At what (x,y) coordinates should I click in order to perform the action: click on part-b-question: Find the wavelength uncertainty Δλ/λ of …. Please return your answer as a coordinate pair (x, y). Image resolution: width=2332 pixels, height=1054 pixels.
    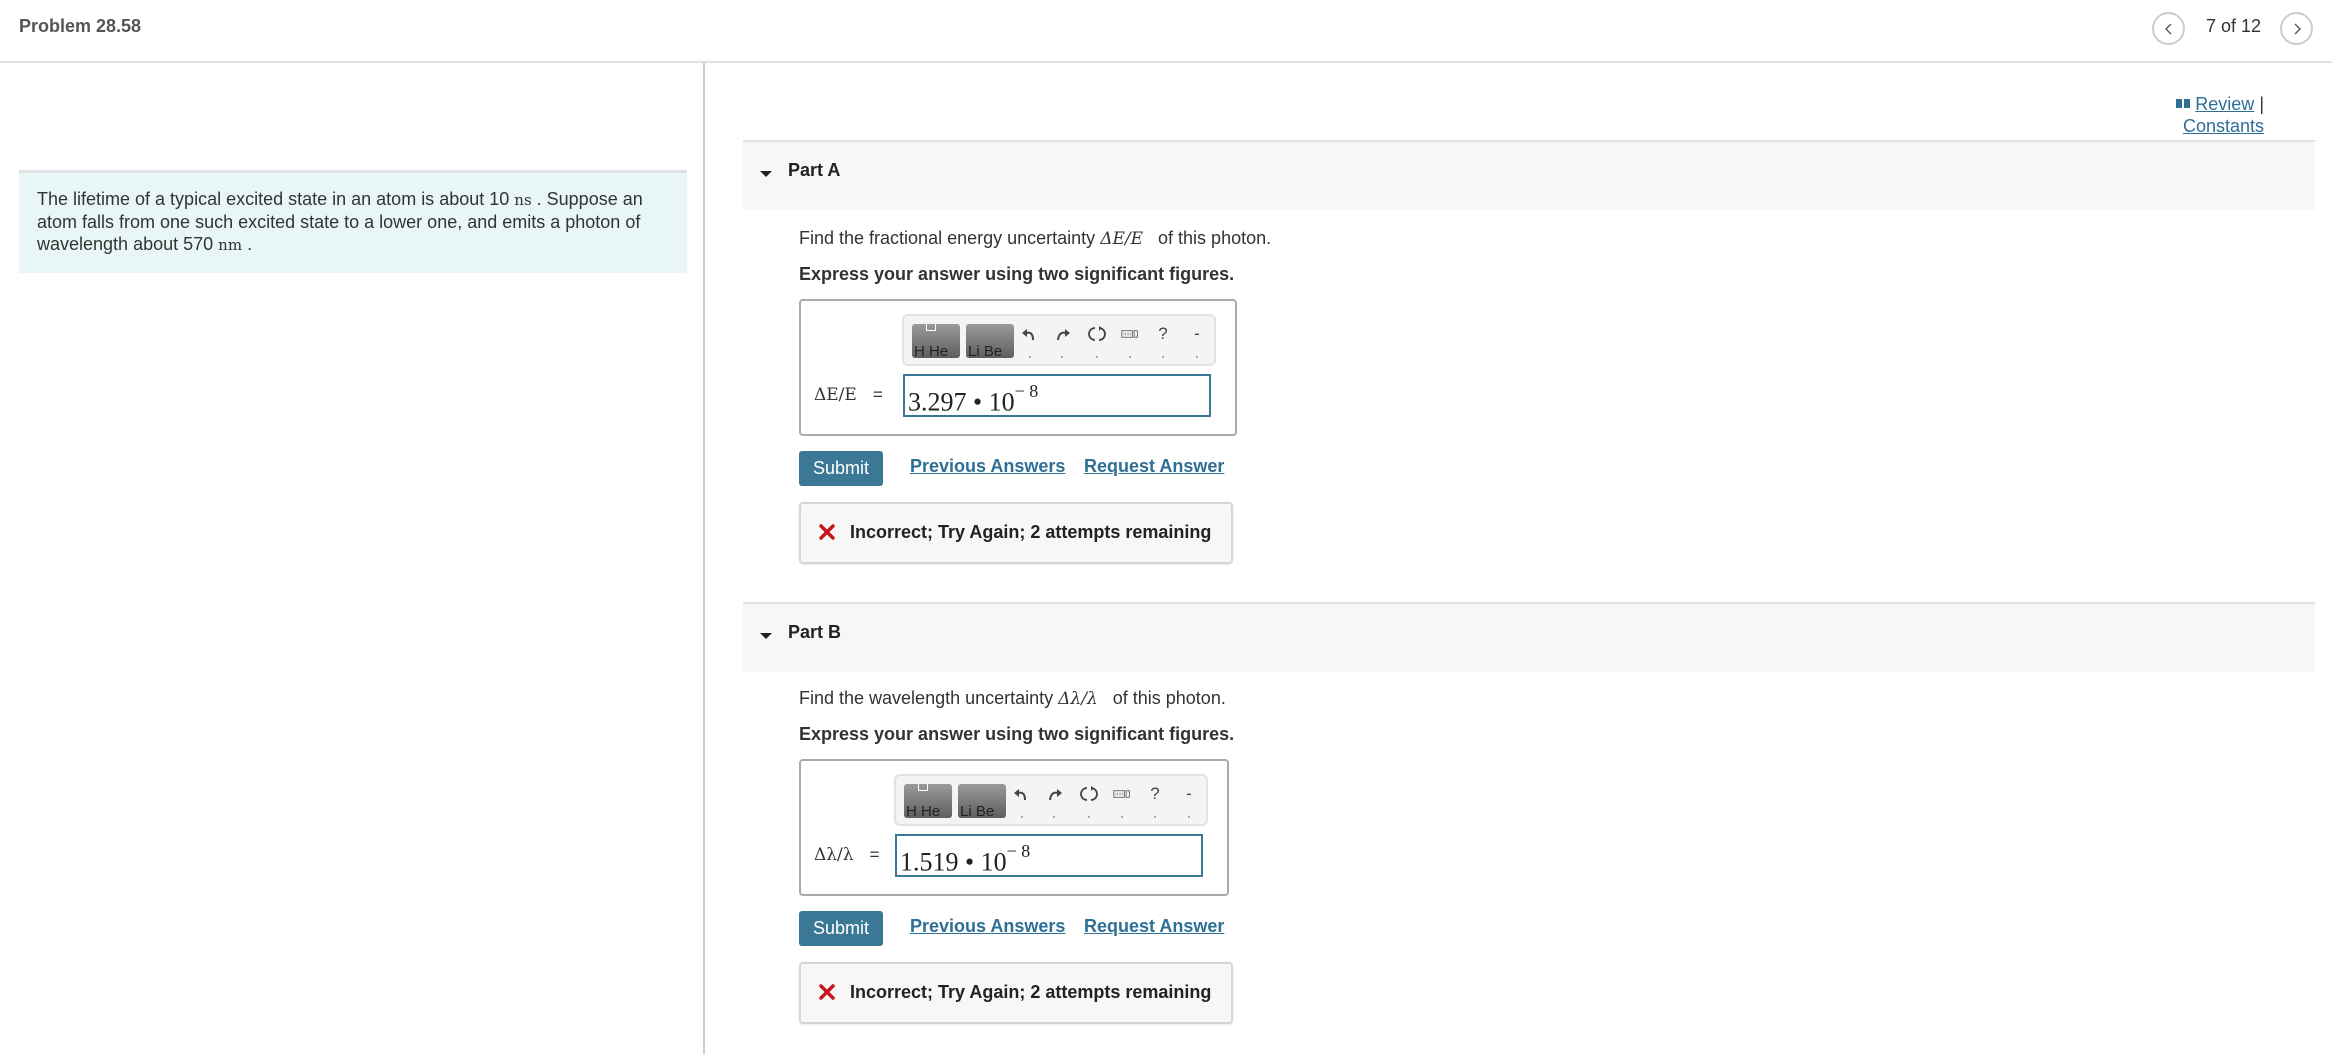
    Looking at the image, I should click on (1012, 698).